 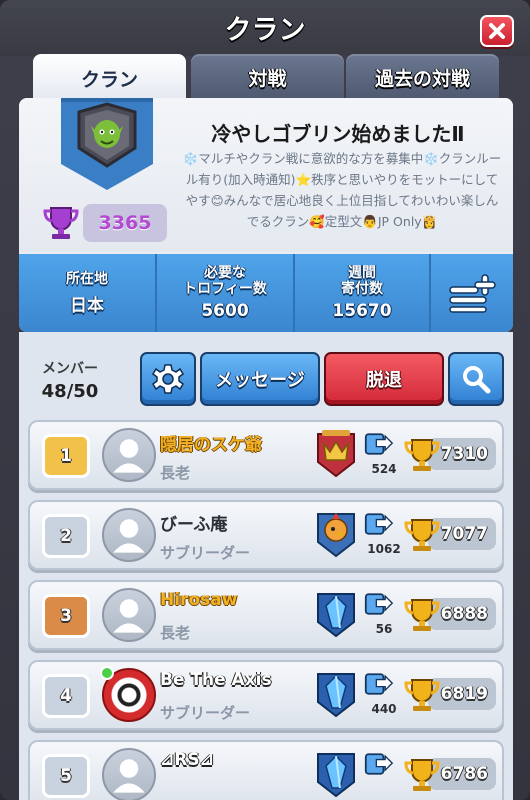 I want to click on member-name: 隠居のスケ爺, so click(x=211, y=445).